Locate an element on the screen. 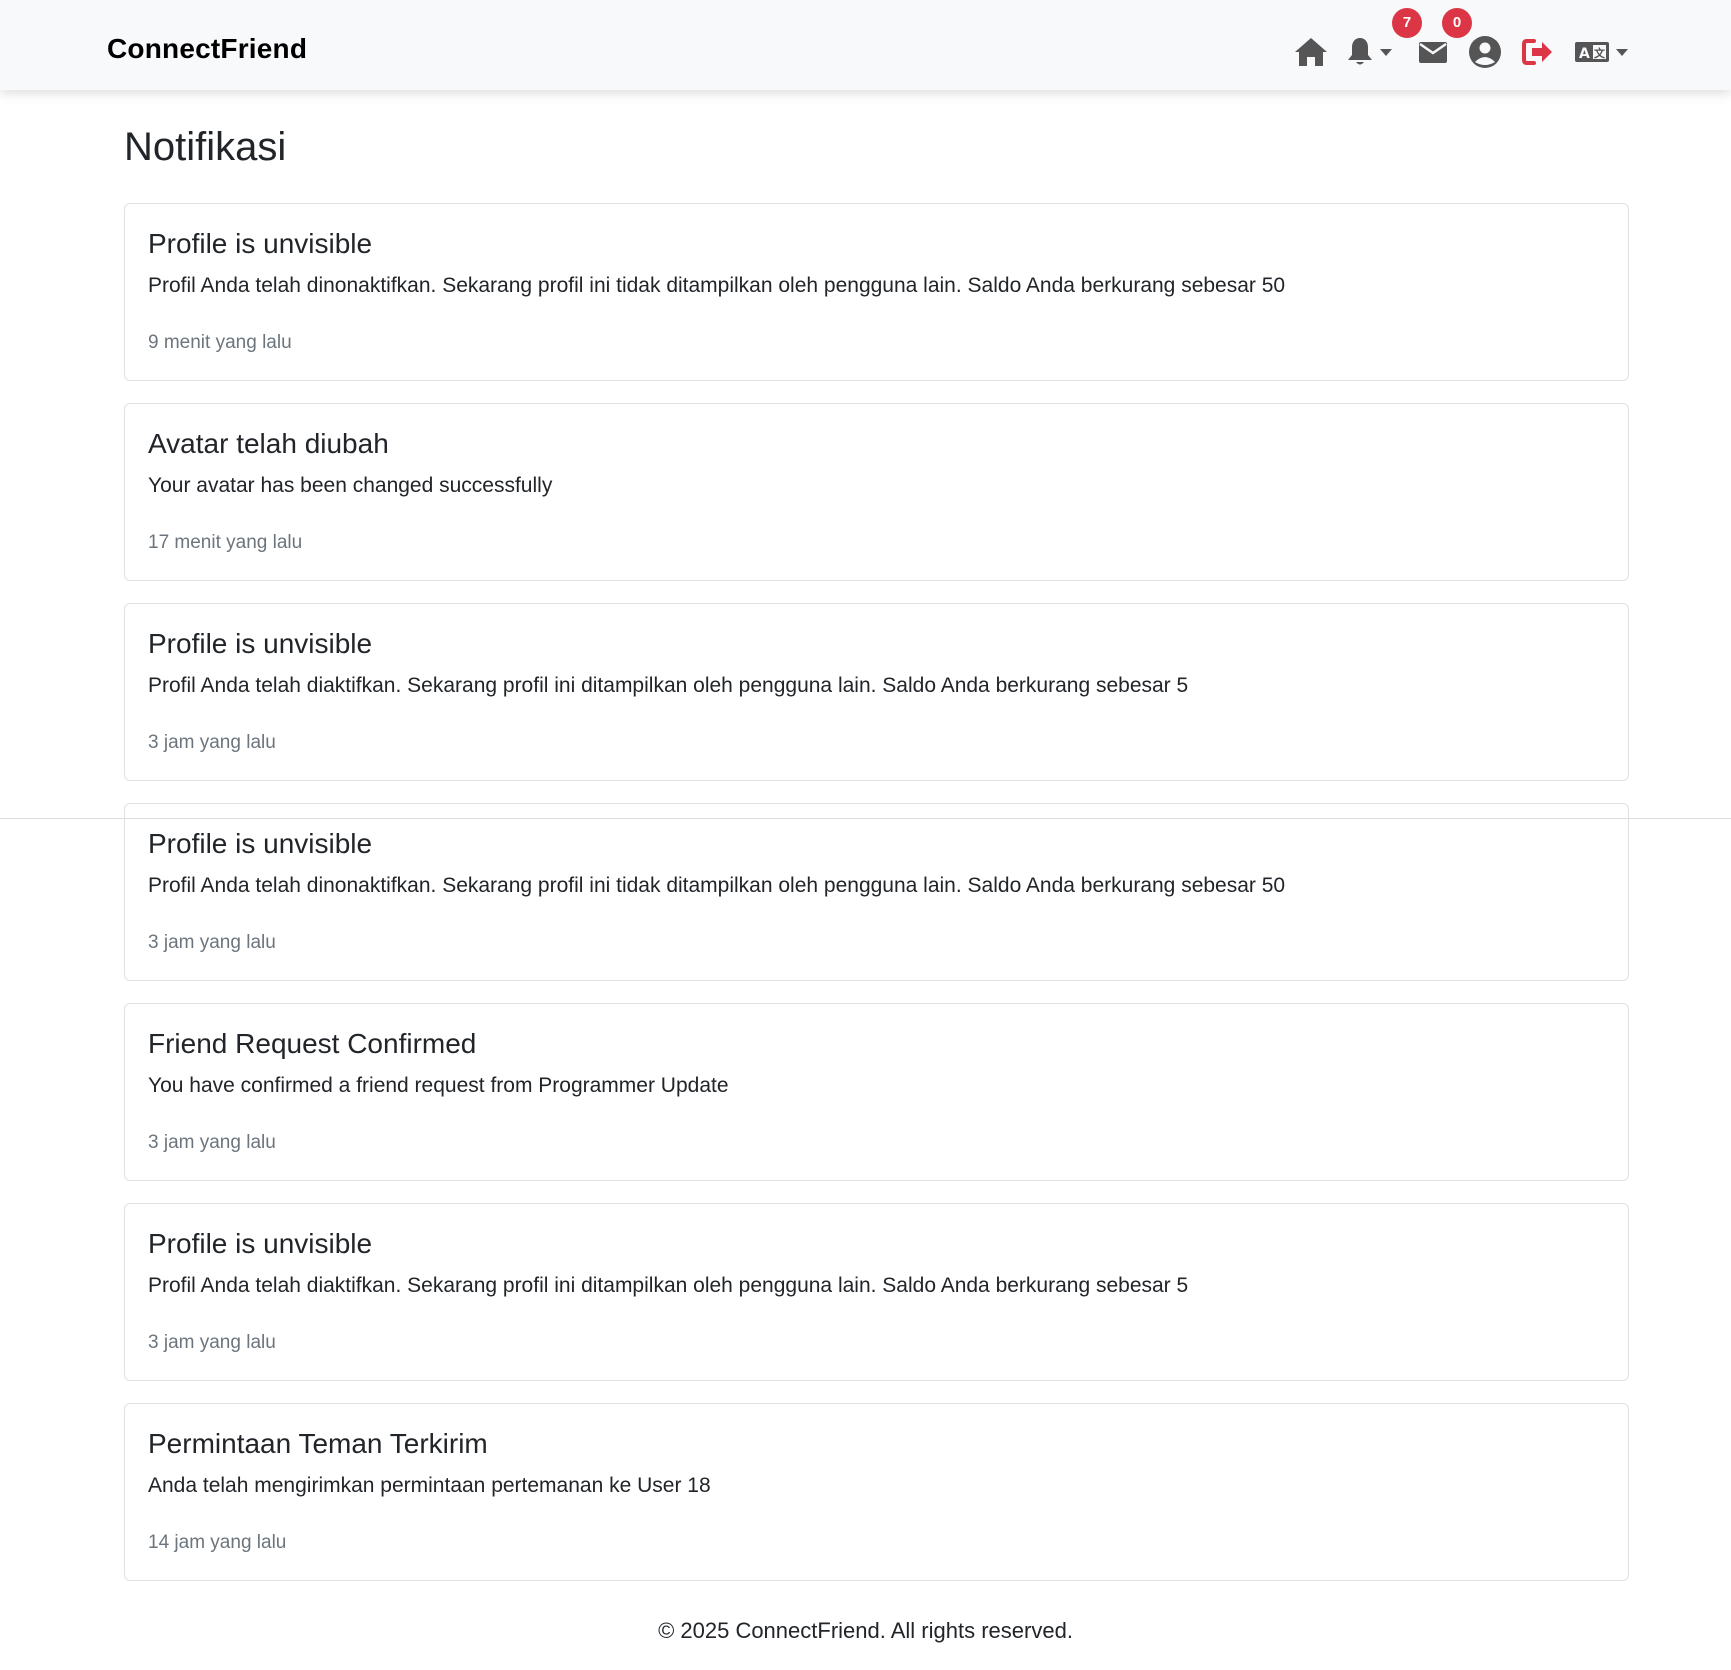  messages-link: 0 is located at coordinates (1445, 41).